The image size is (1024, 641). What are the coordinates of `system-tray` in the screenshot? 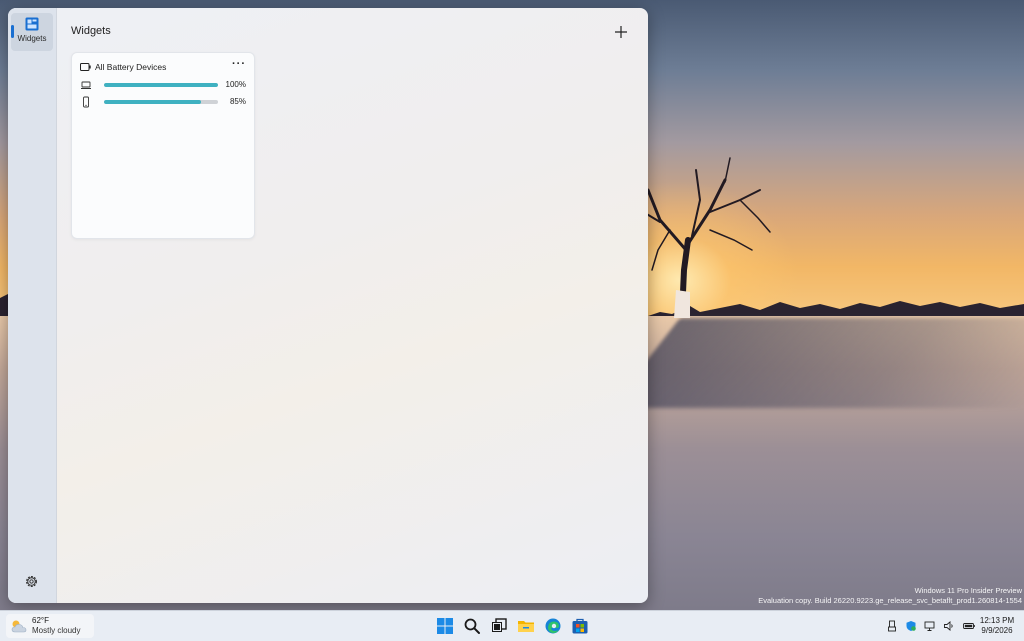 It's located at (931, 626).